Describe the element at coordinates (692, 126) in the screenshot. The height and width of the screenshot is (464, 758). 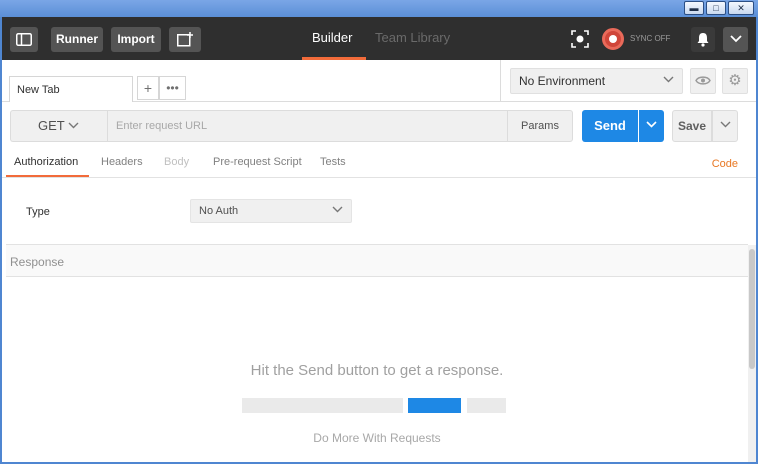
I see `save-button: Save` at that location.